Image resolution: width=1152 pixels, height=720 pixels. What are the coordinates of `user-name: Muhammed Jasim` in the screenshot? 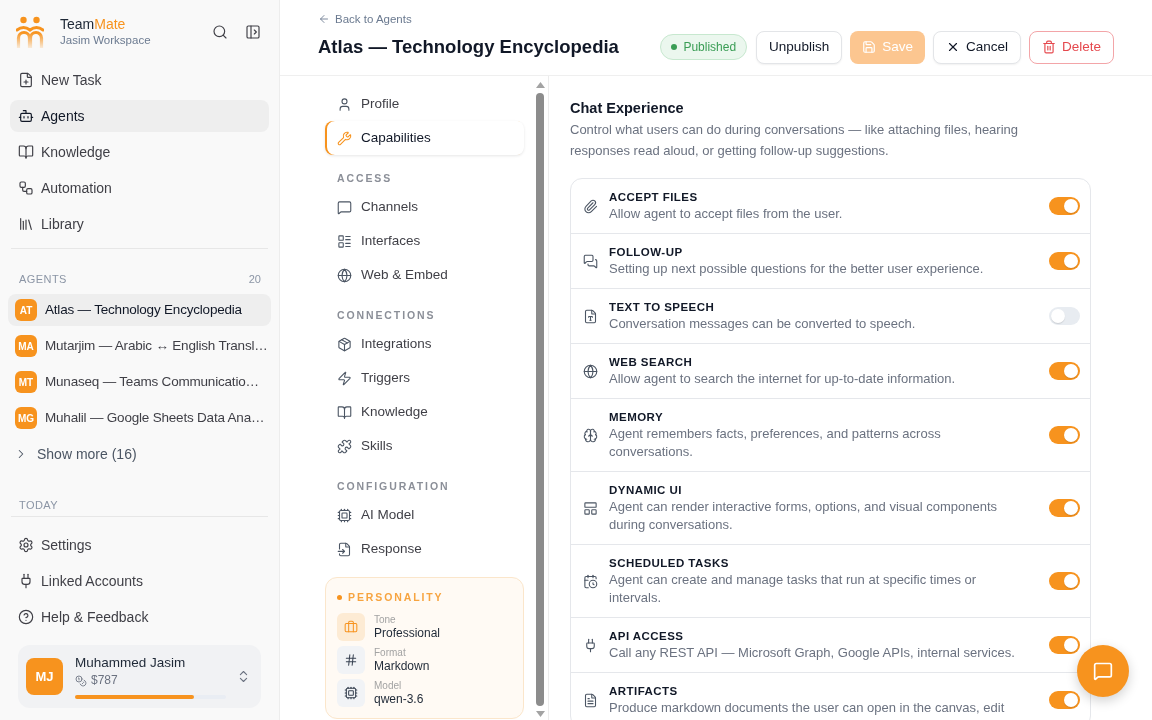 It's located at (131, 662).